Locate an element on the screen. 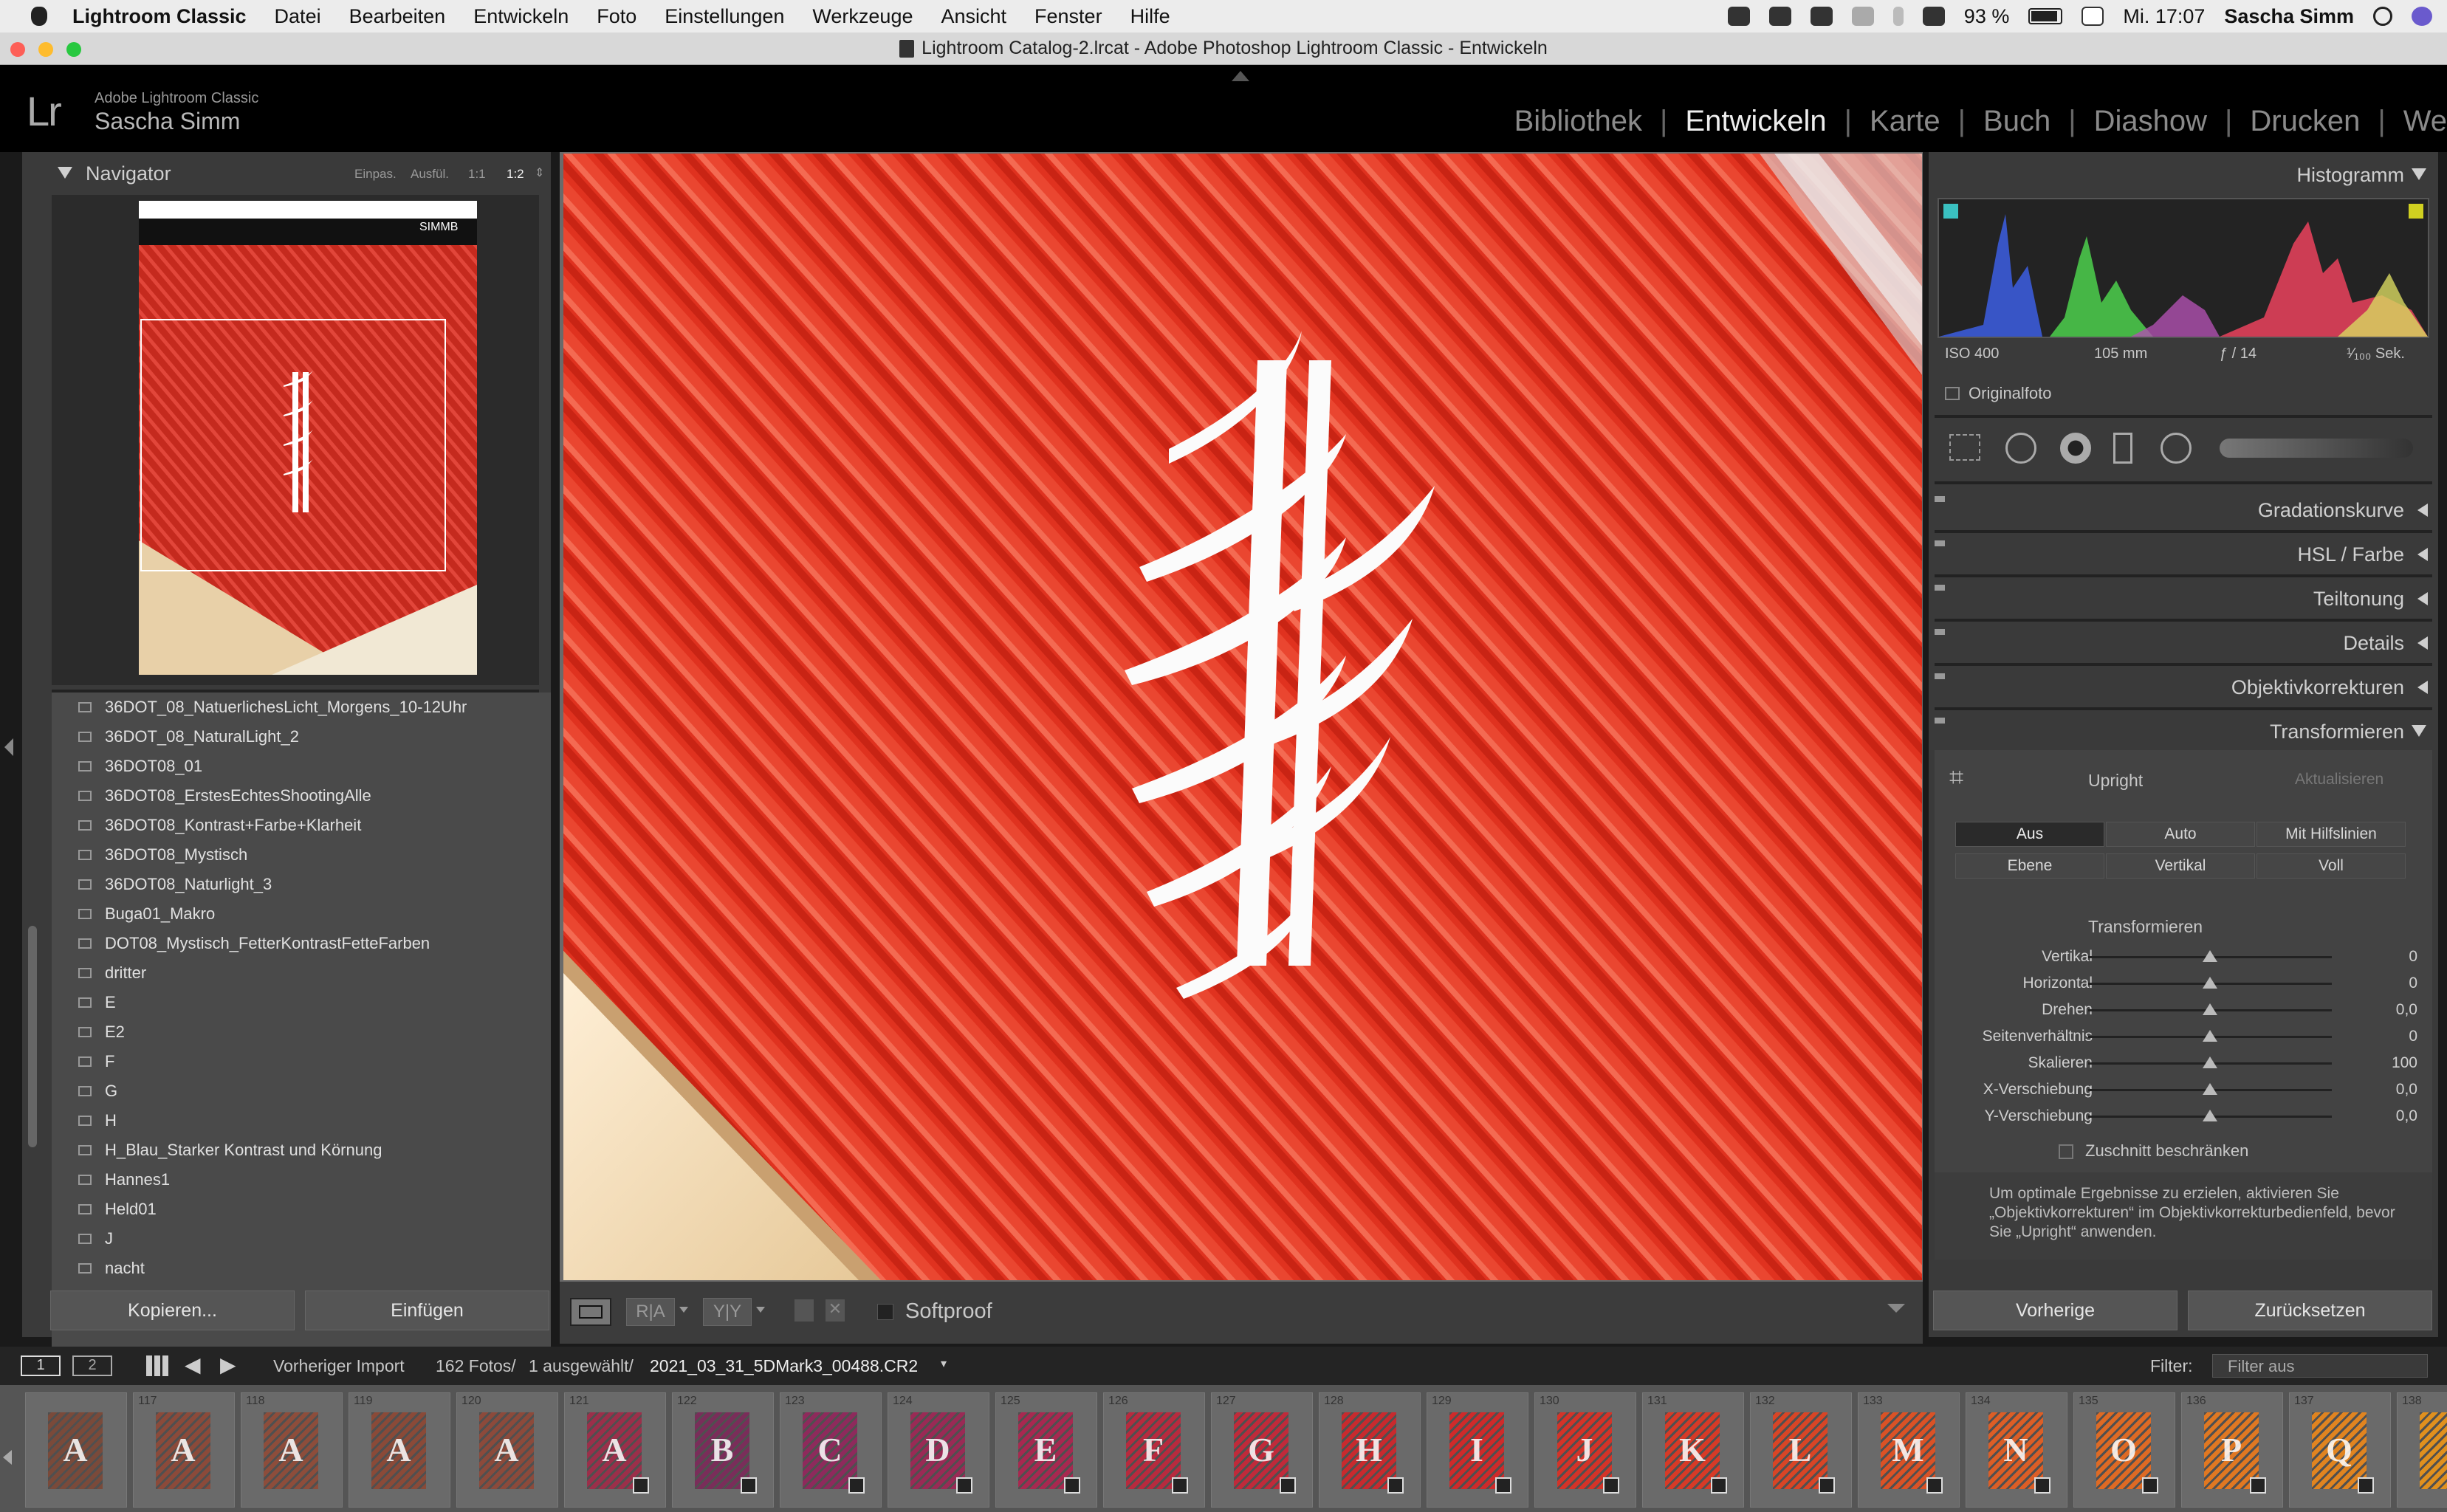  red-eye-tool-icon is located at coordinates (2075, 448).